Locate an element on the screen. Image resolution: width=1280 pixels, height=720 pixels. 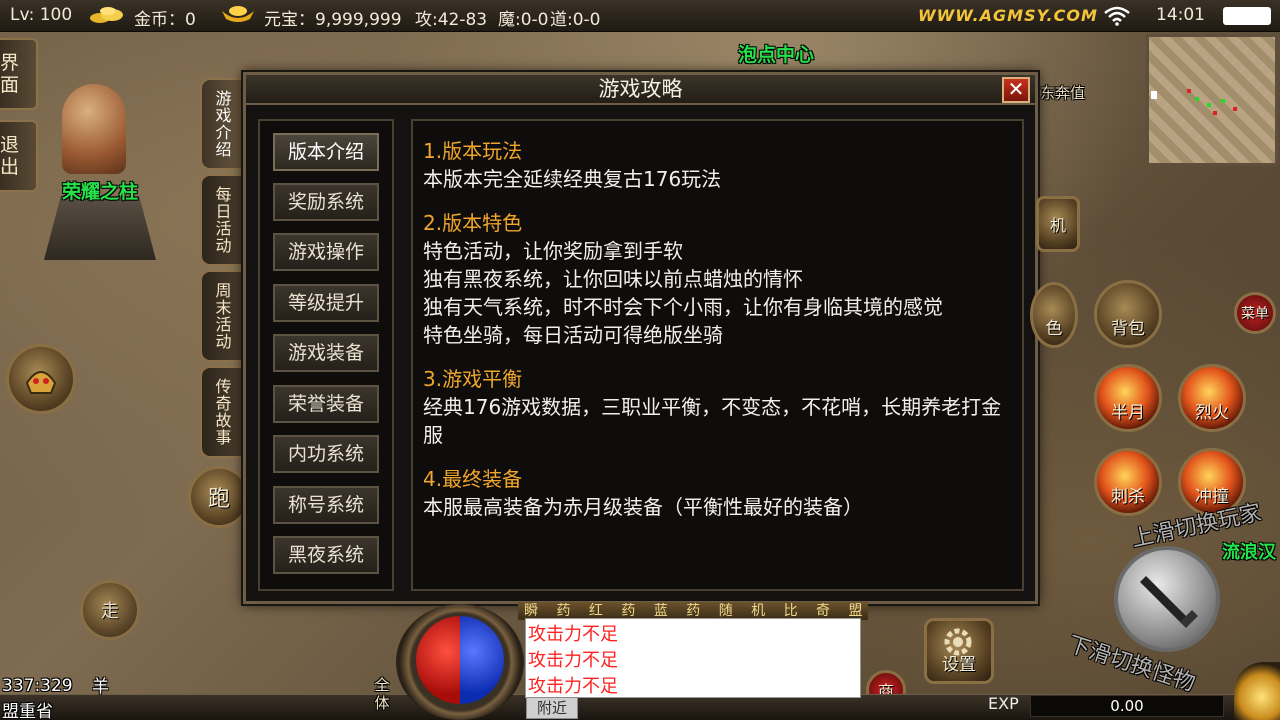
close-button: ✕ is located at coordinates (1016, 90).